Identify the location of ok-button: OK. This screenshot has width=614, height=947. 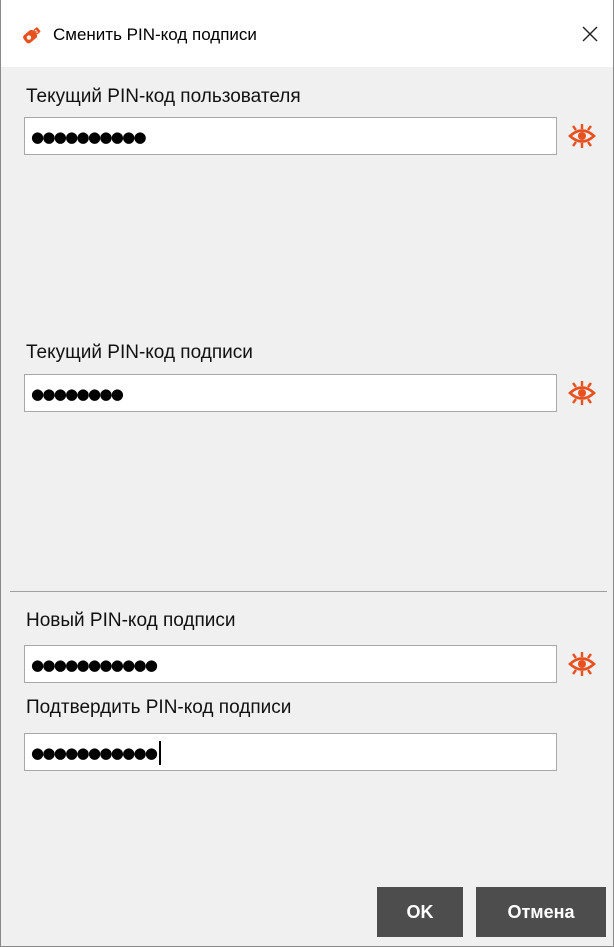
(420, 912).